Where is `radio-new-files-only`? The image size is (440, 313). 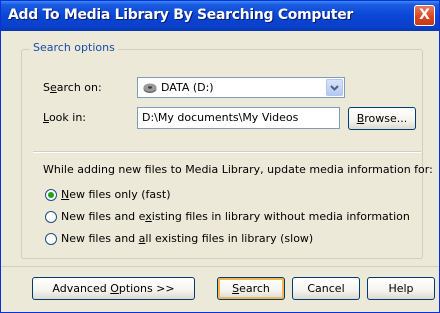
radio-new-files-only is located at coordinates (51, 195).